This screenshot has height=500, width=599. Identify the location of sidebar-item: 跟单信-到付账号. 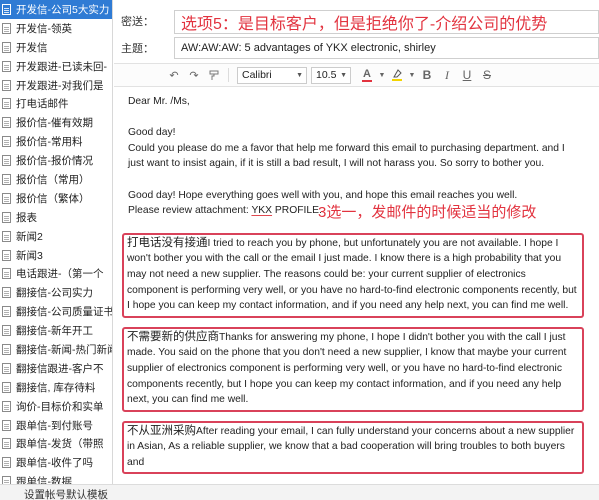
(56, 425).